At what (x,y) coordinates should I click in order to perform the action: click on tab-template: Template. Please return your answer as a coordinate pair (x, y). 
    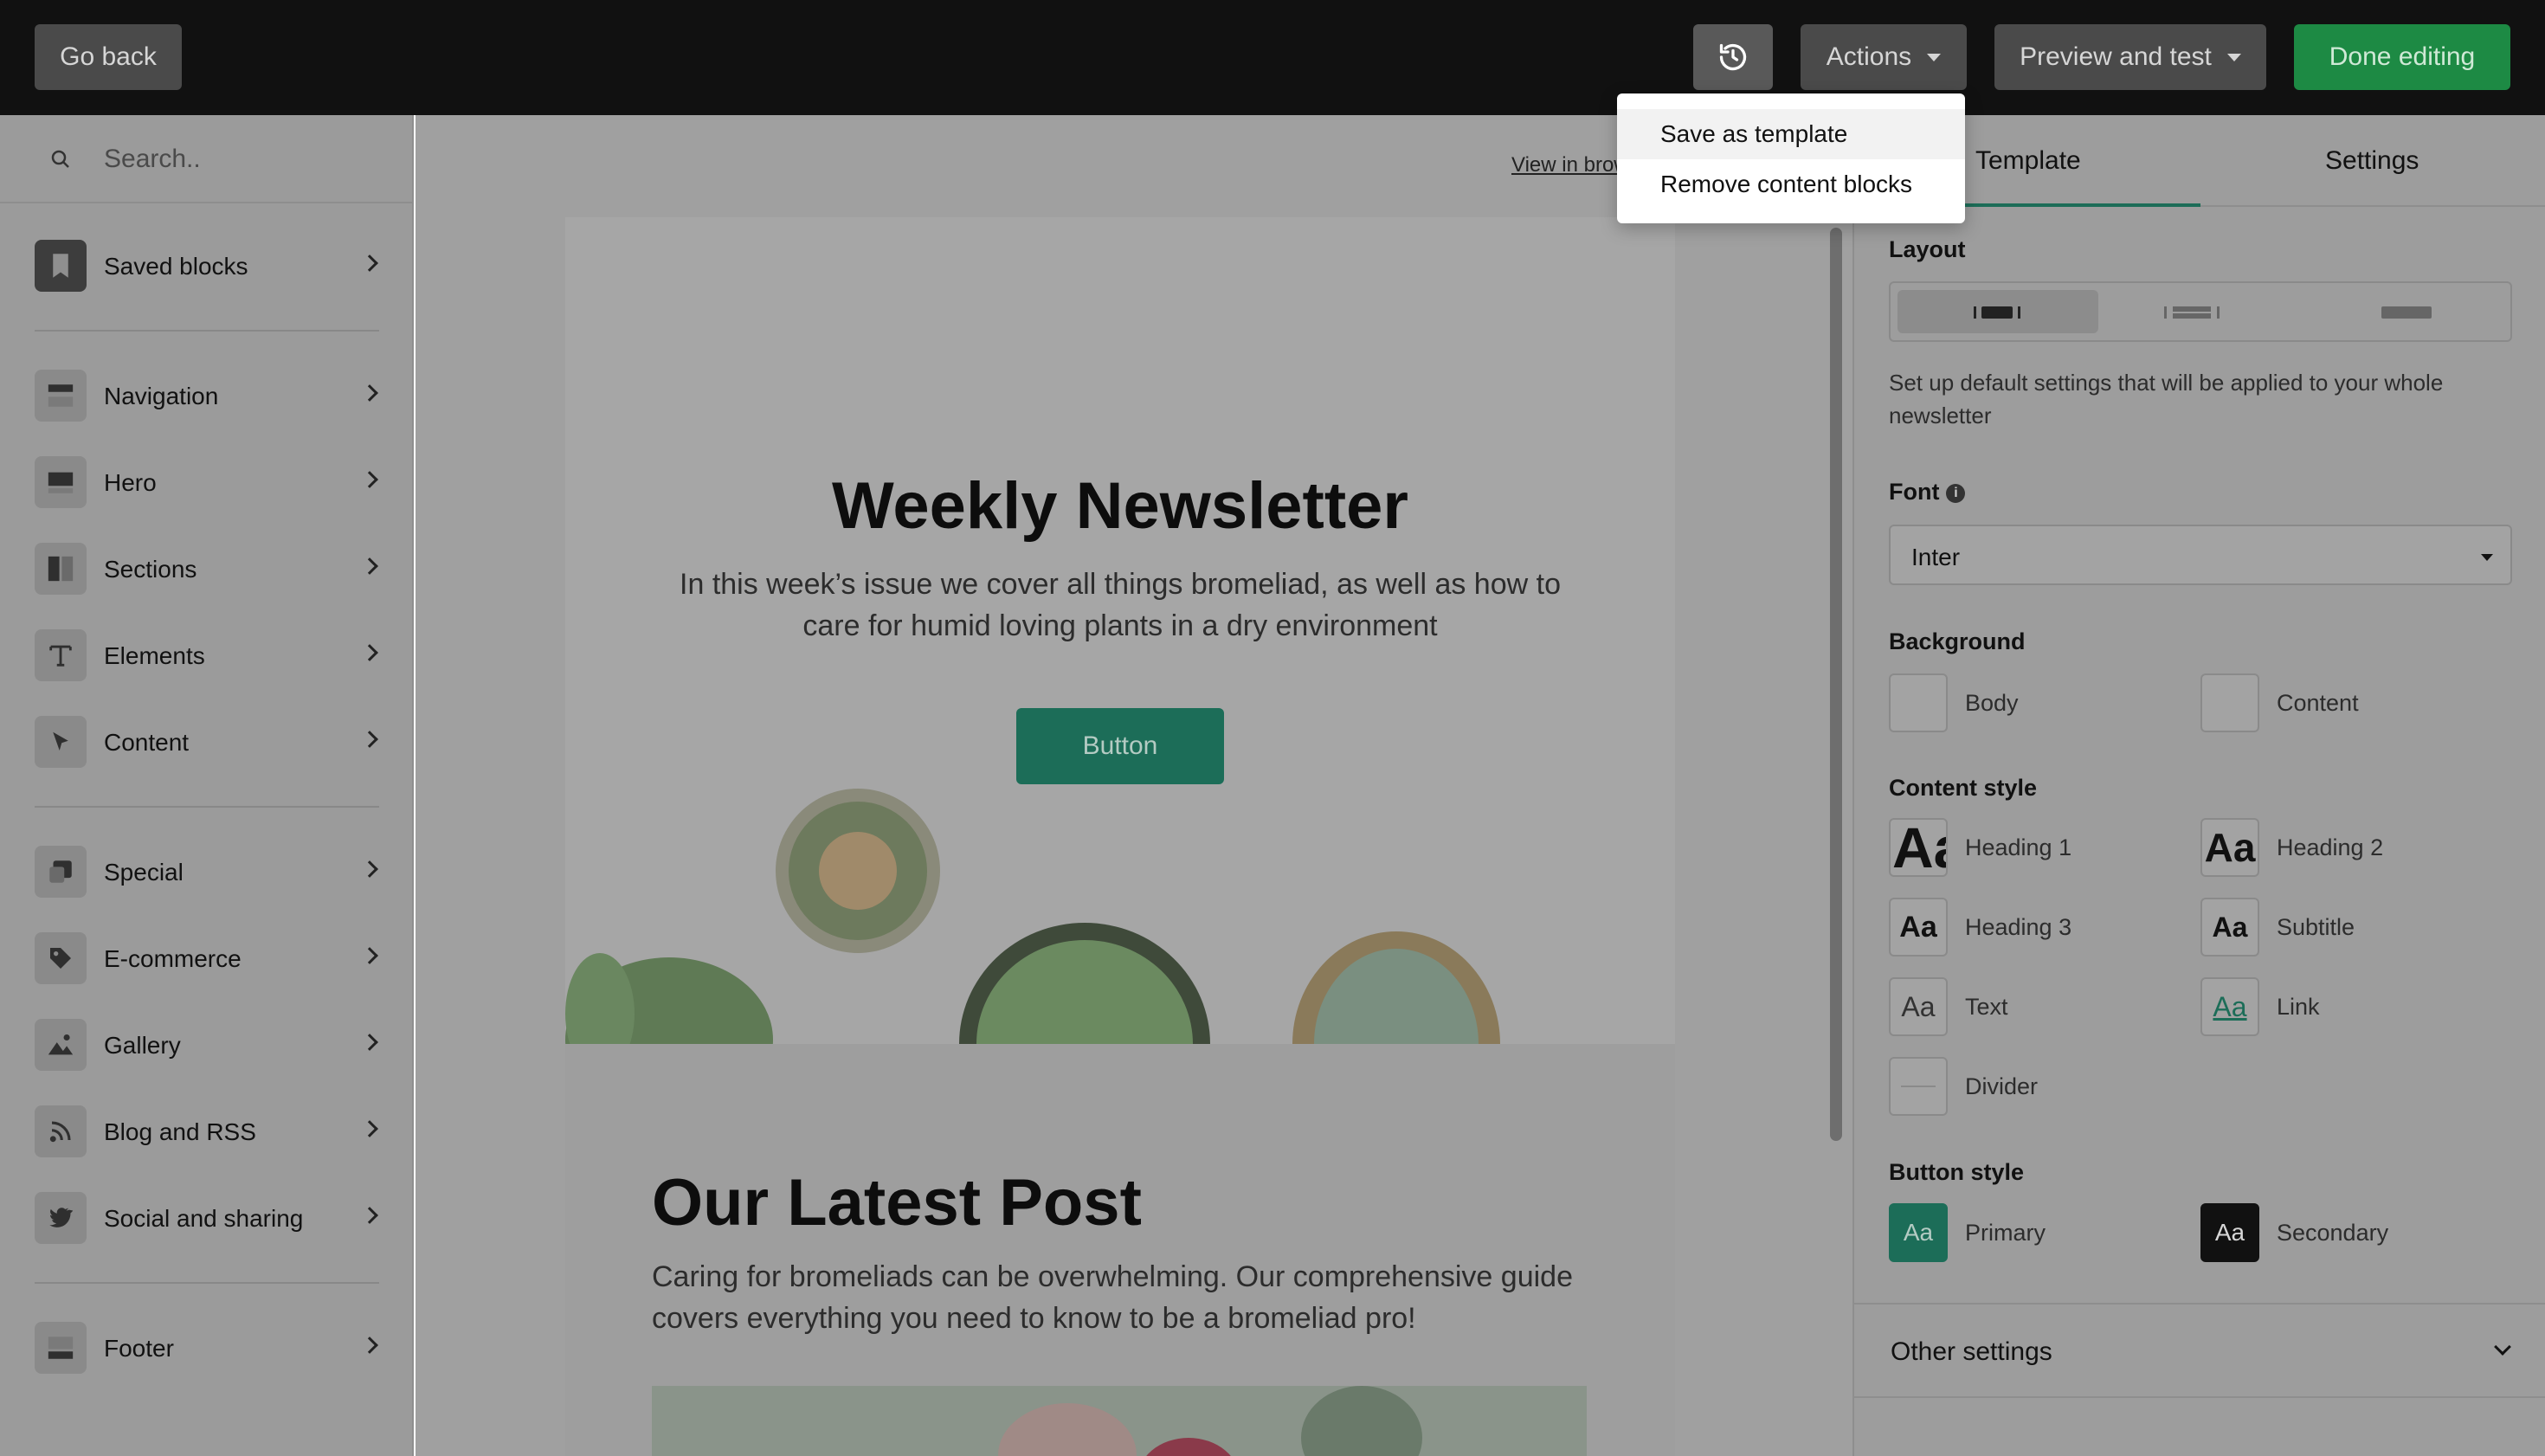
    Looking at the image, I should click on (2028, 161).